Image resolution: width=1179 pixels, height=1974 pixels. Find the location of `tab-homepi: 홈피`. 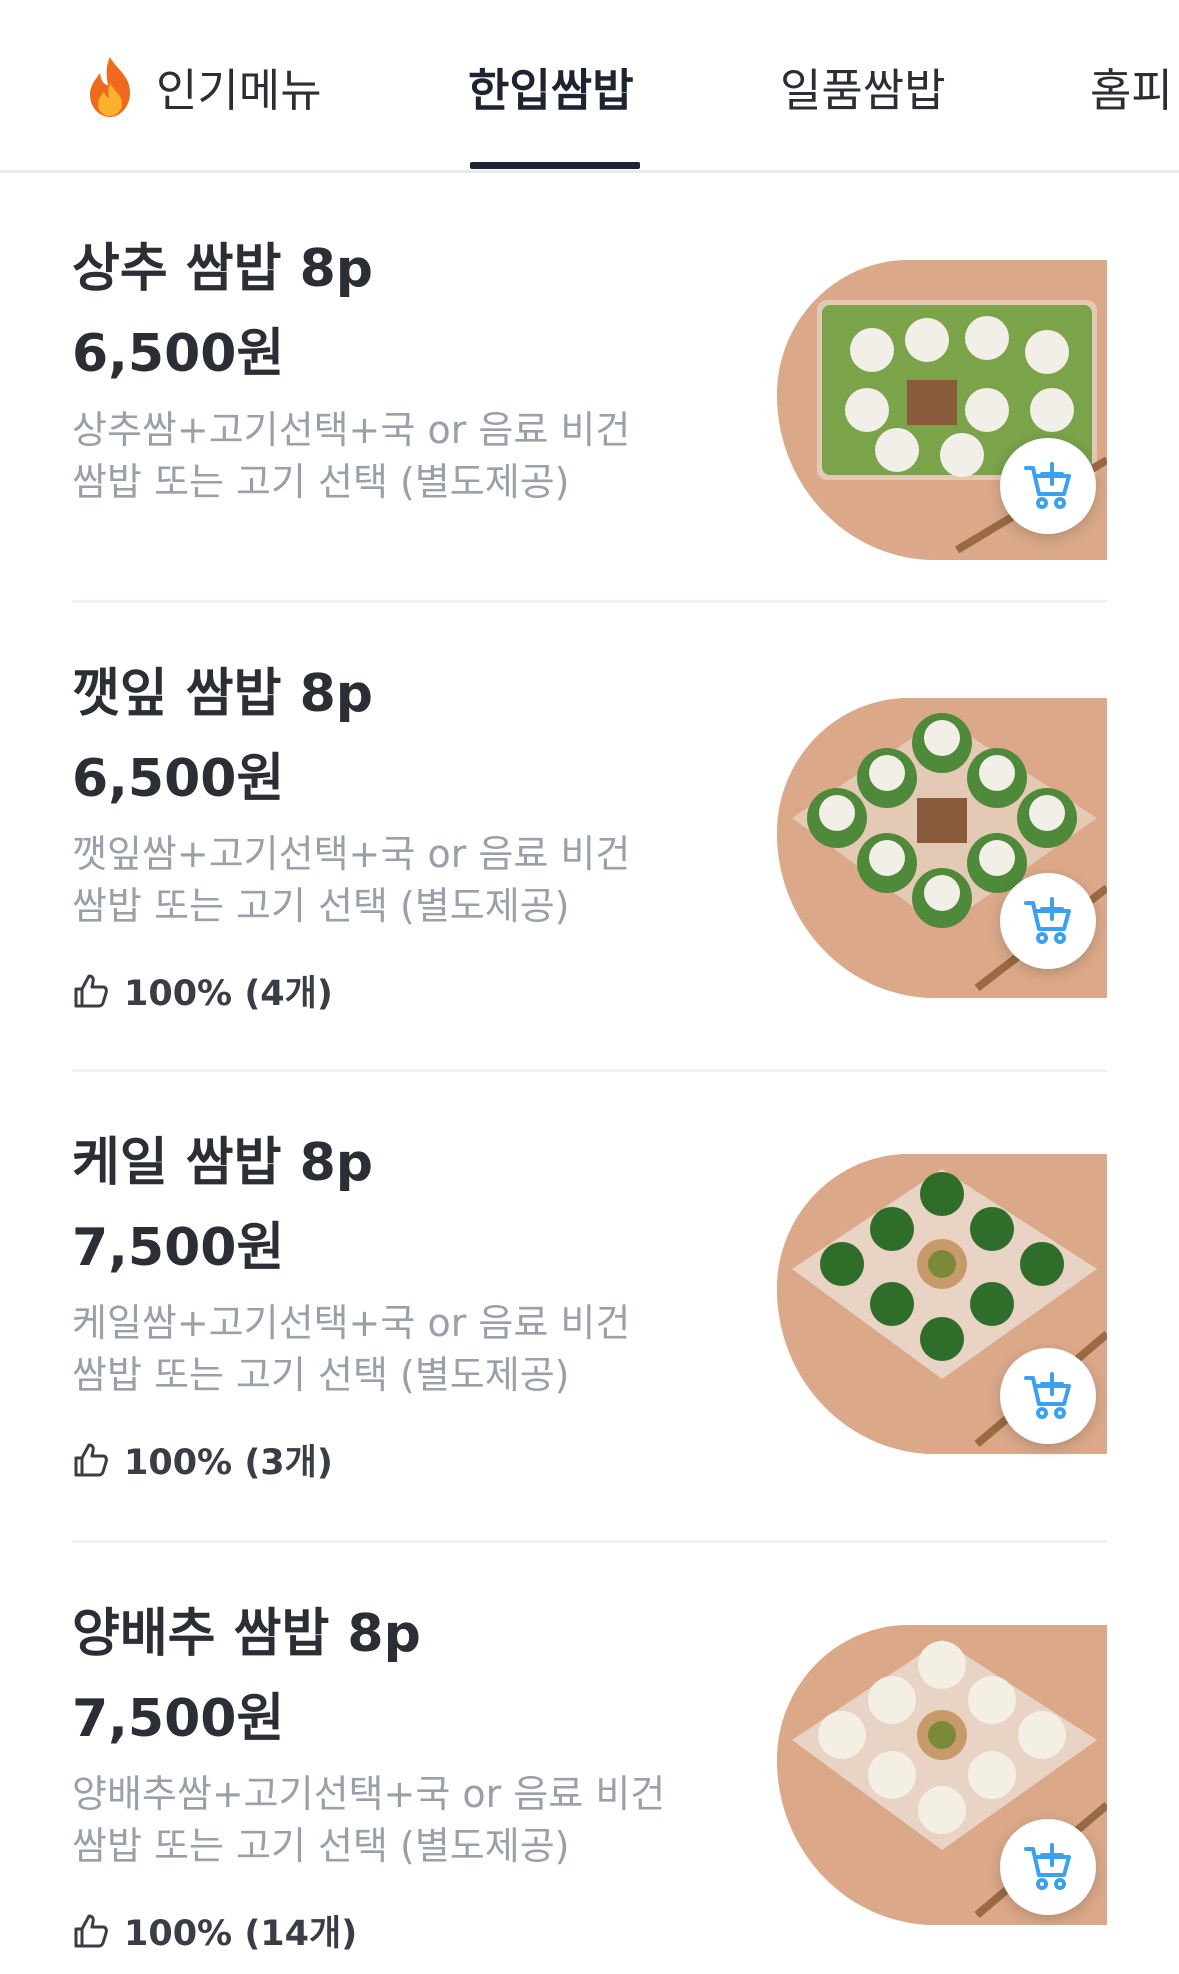

tab-homepi: 홈피 is located at coordinates (1131, 85).